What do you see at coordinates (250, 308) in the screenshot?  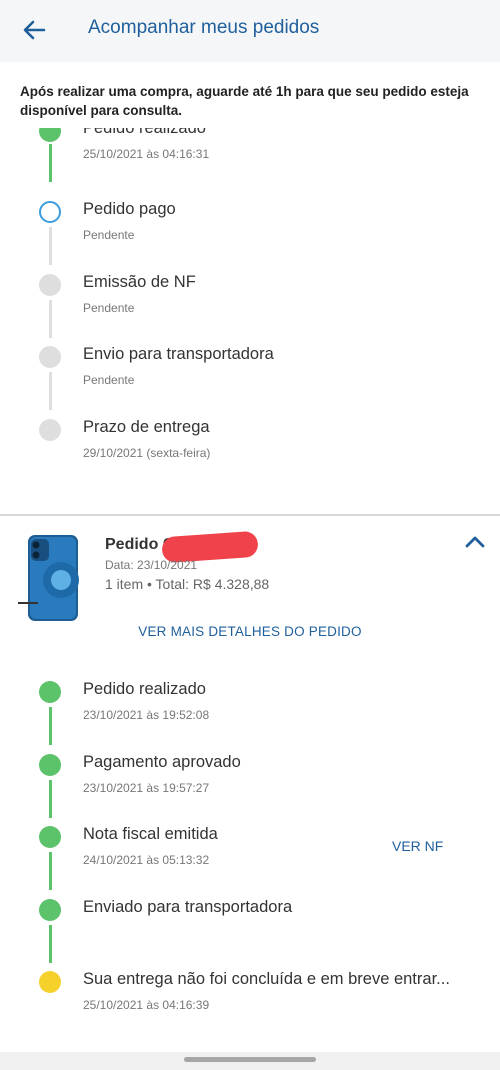 I see `timeline-step: Emissão de NF Pendente` at bounding box center [250, 308].